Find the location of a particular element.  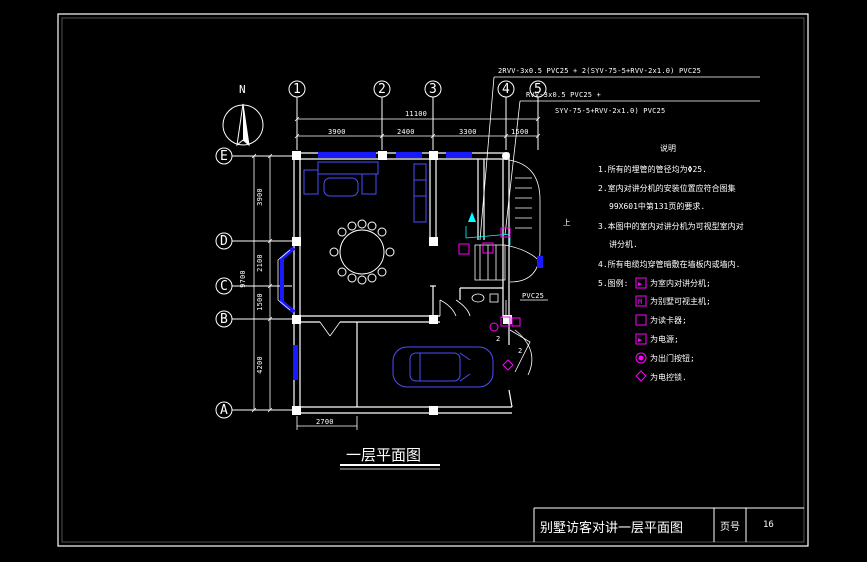

walls is located at coordinates (403, 283).